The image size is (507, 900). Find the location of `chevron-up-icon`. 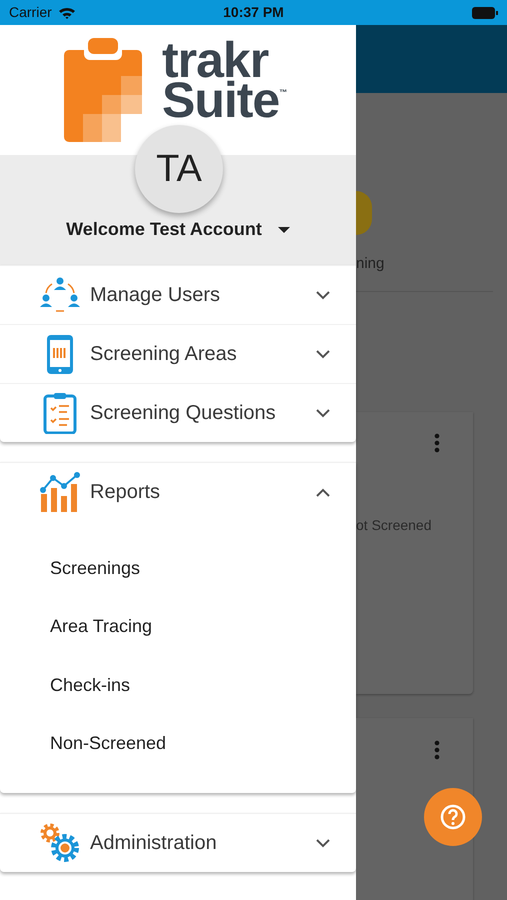

chevron-up-icon is located at coordinates (323, 492).